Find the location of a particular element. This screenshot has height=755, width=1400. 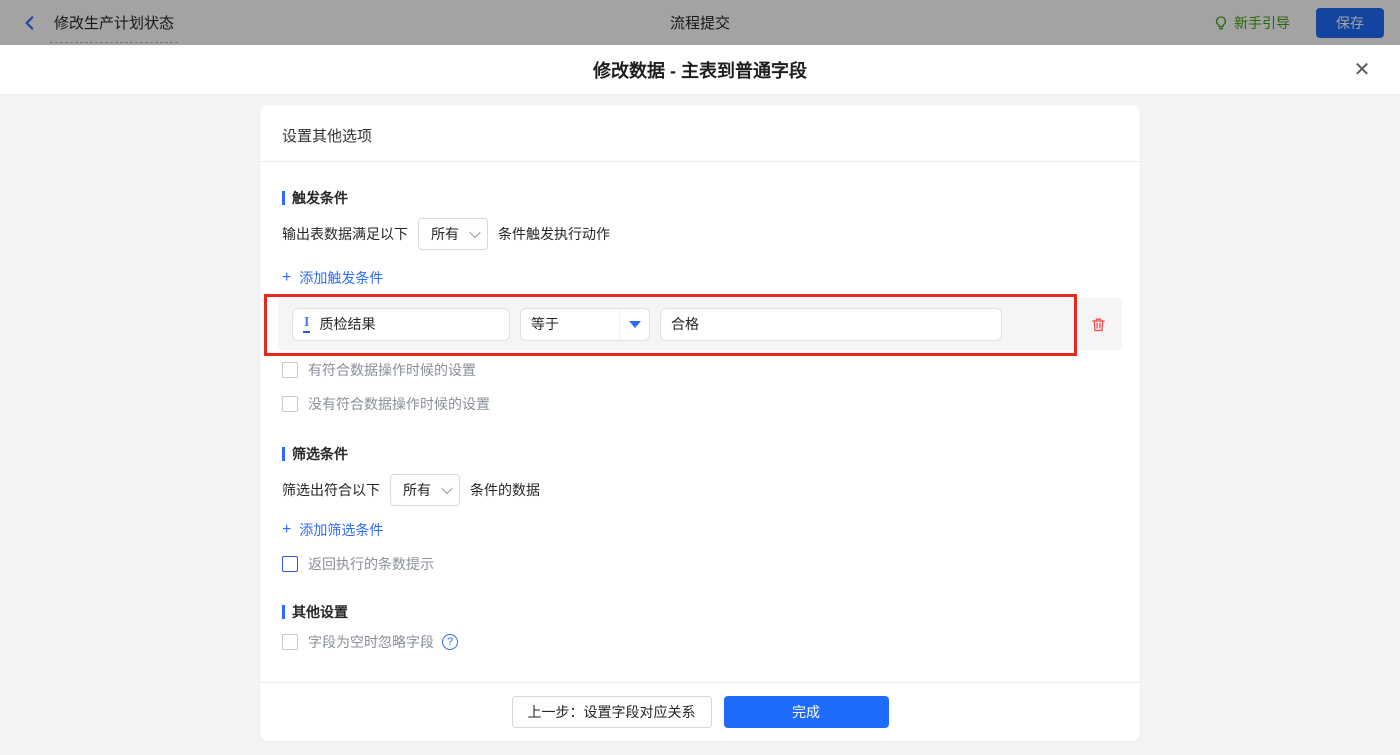

trigger-match-select: 所有 is located at coordinates (453, 234).